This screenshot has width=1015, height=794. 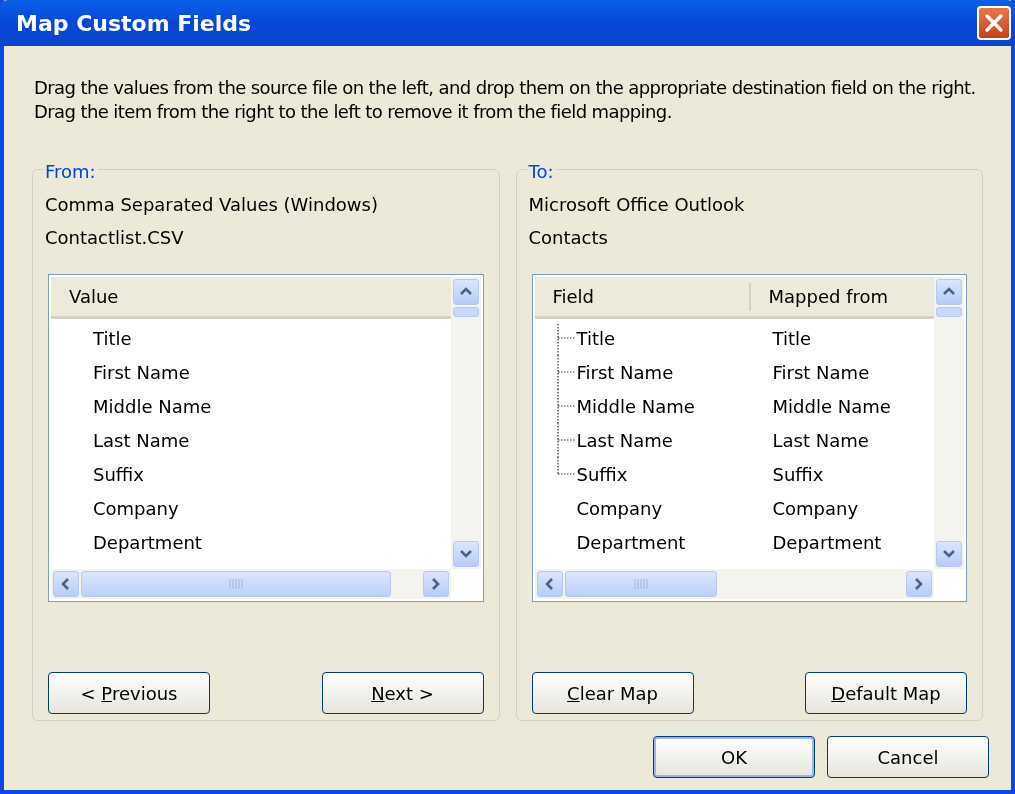 What do you see at coordinates (505, 100) in the screenshot?
I see `instructions-text: Drag the values from the source file on the left, and drop them on the appropriate destination field on the right. Drag the item from the right to the left to remove it from the field mapping.` at bounding box center [505, 100].